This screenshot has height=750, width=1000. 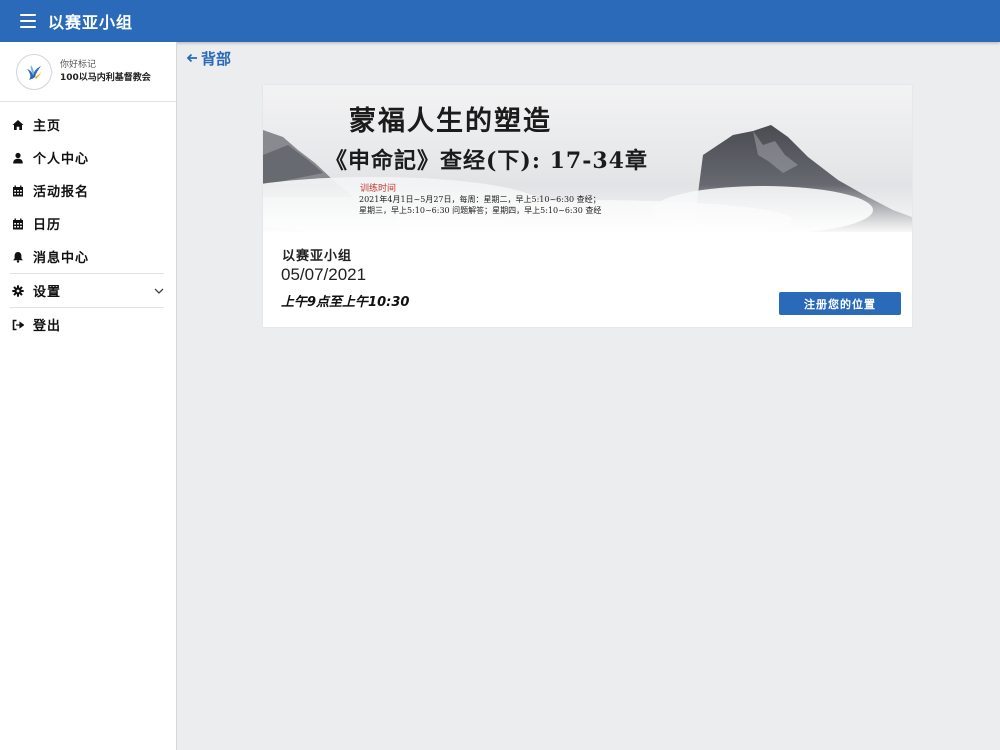 What do you see at coordinates (105, 77) in the screenshot?
I see `church-name: 100以马内利基督教会` at bounding box center [105, 77].